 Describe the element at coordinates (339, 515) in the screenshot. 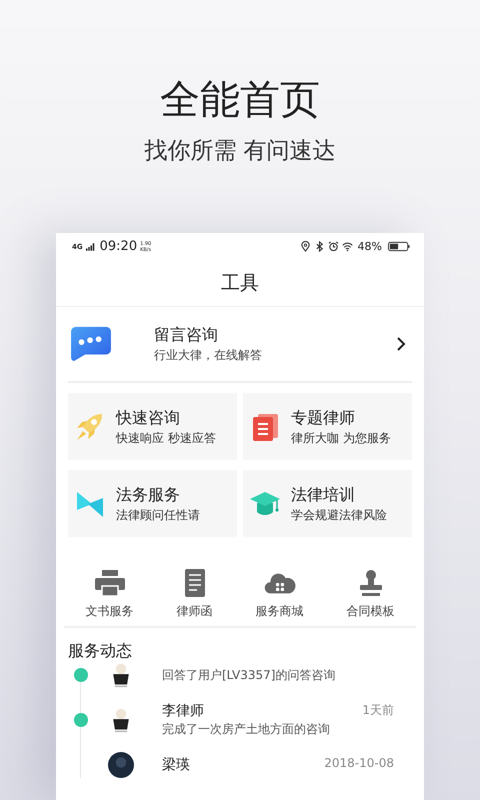

I see `service-subtitle: 学会规避法律风险` at that location.